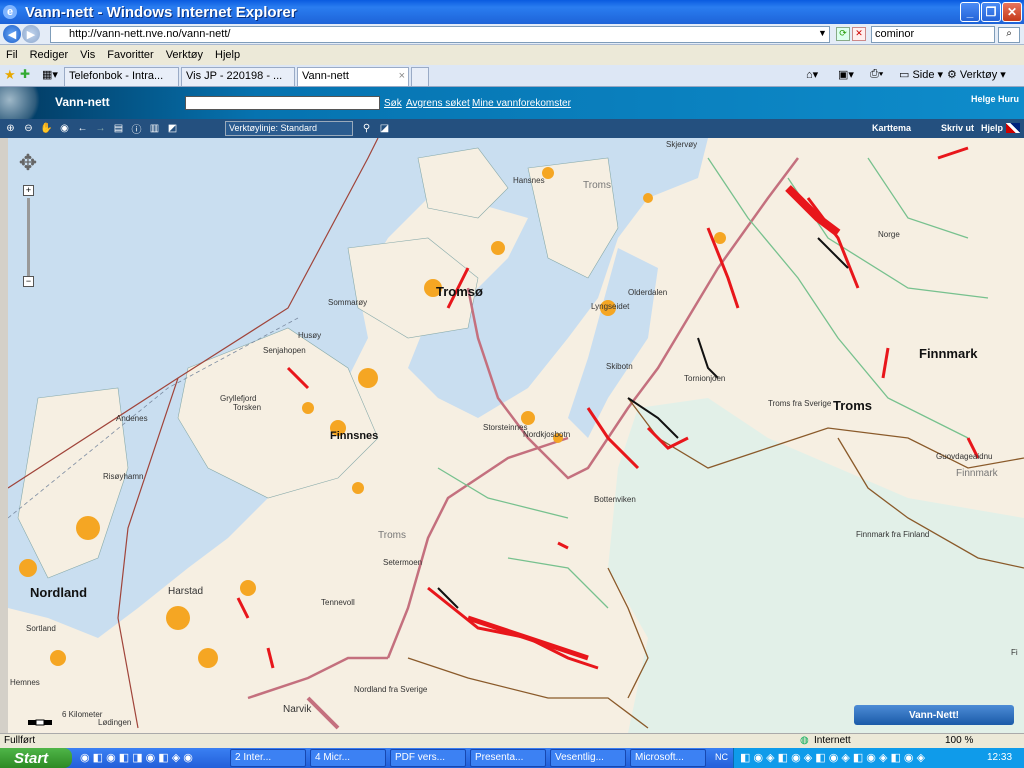 The height and width of the screenshot is (768, 1024). What do you see at coordinates (25, 74) in the screenshot?
I see `add-favorite-icon: ✚` at bounding box center [25, 74].